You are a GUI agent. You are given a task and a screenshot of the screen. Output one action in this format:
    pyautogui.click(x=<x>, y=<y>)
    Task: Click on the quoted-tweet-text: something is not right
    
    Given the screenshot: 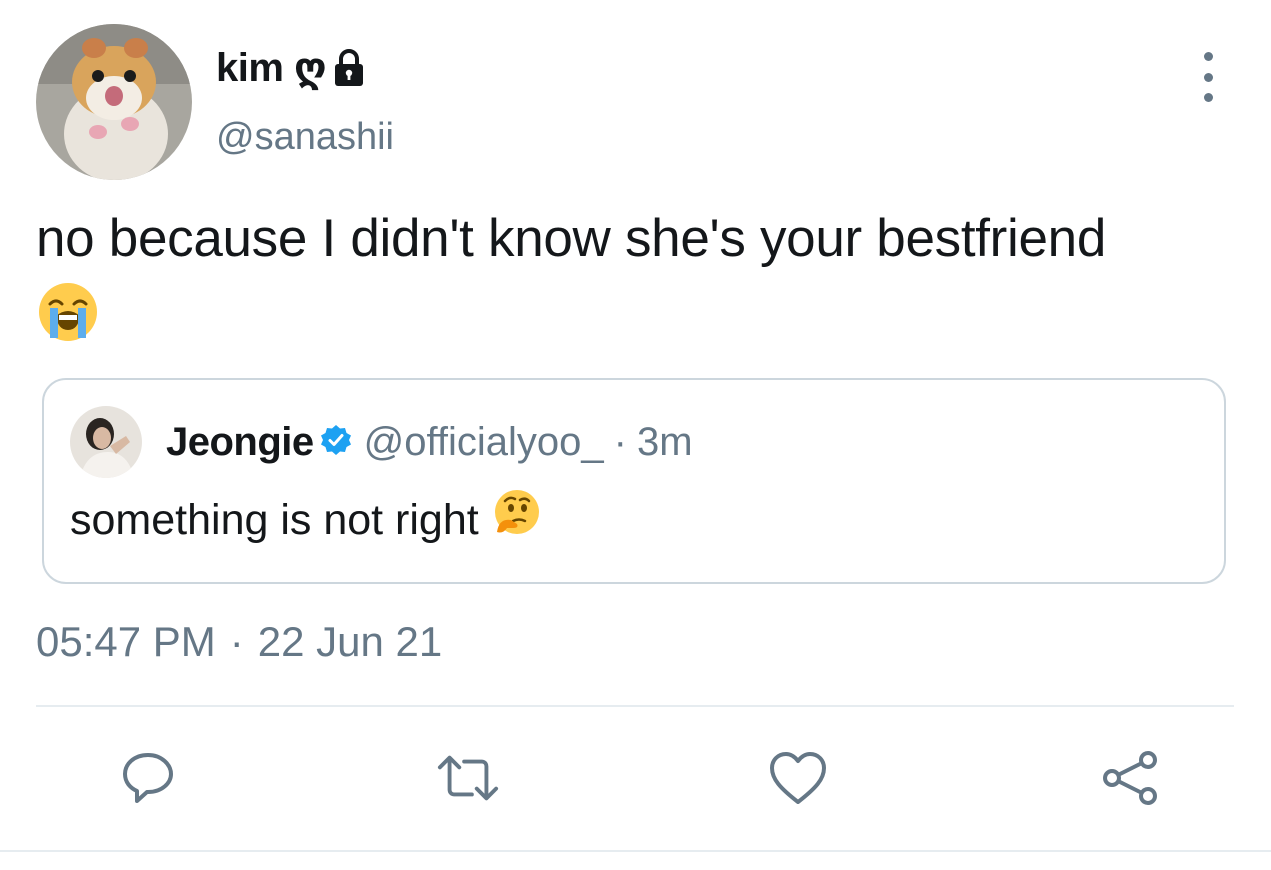 What is the action you would take?
    pyautogui.click(x=305, y=520)
    